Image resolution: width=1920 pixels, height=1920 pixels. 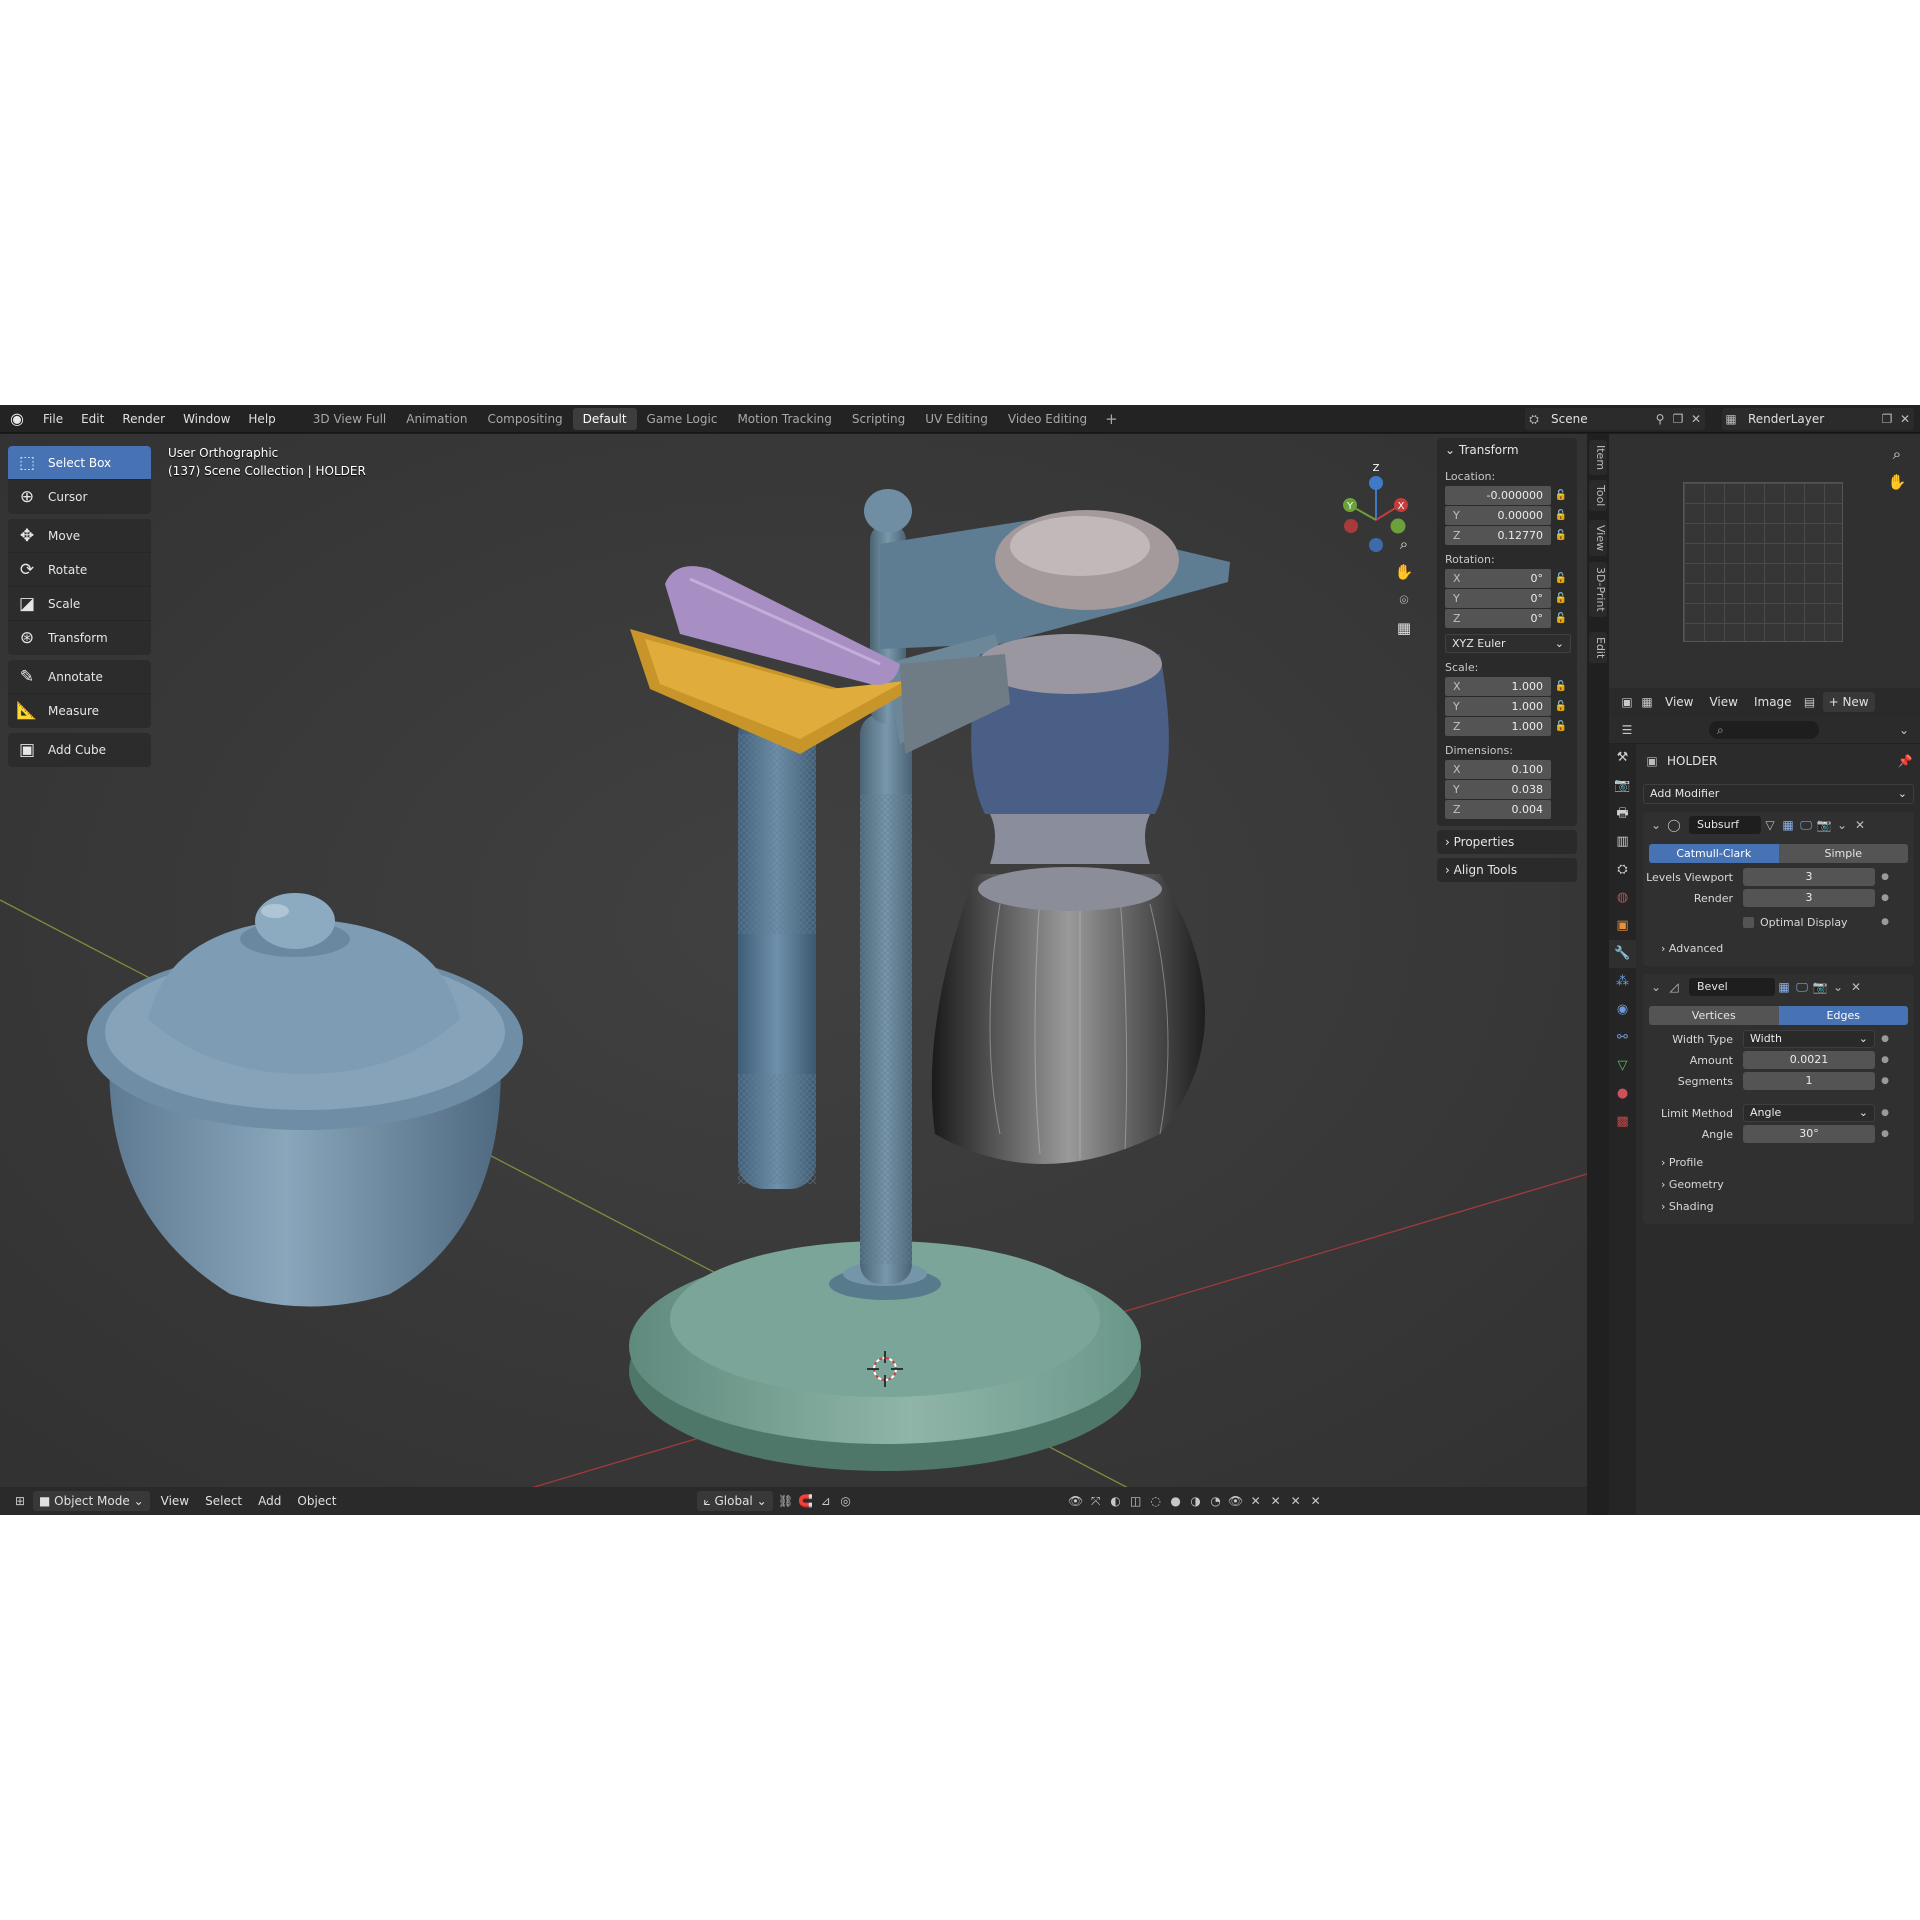 What do you see at coordinates (1778, 1163) in the screenshot?
I see `profile-subpanel: › Profile` at bounding box center [1778, 1163].